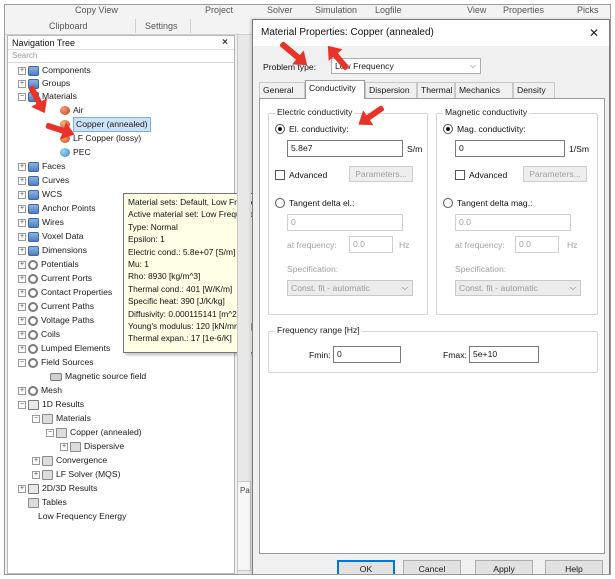 The width and height of the screenshot is (615, 579). What do you see at coordinates (43, 180) in the screenshot?
I see `tree-item-curves: + Curves` at bounding box center [43, 180].